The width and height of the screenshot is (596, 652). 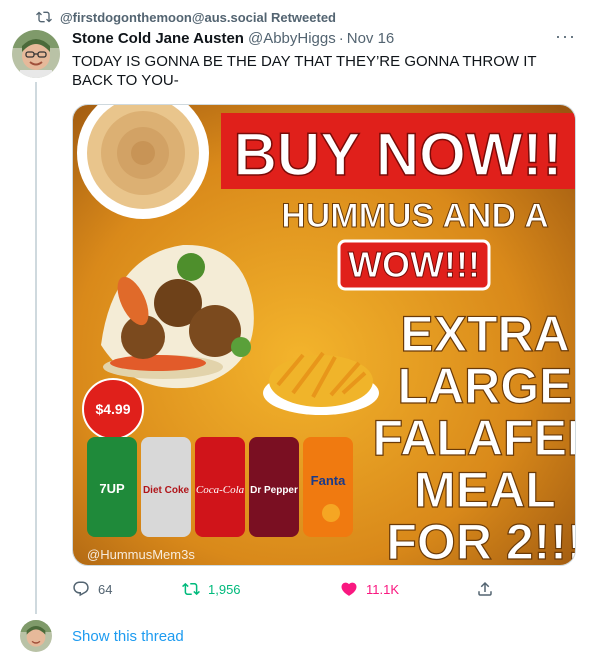 What do you see at coordinates (220, 490) in the screenshot?
I see `can-label-2: Coca-Cola` at bounding box center [220, 490].